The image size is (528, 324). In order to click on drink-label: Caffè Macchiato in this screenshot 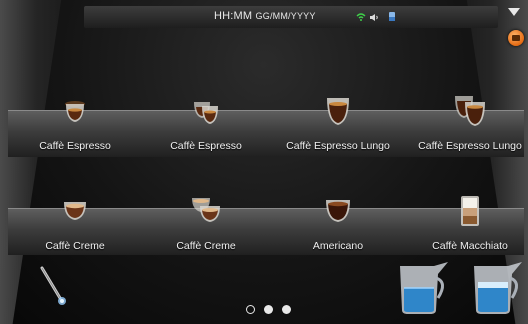, I will do `click(470, 246)`.